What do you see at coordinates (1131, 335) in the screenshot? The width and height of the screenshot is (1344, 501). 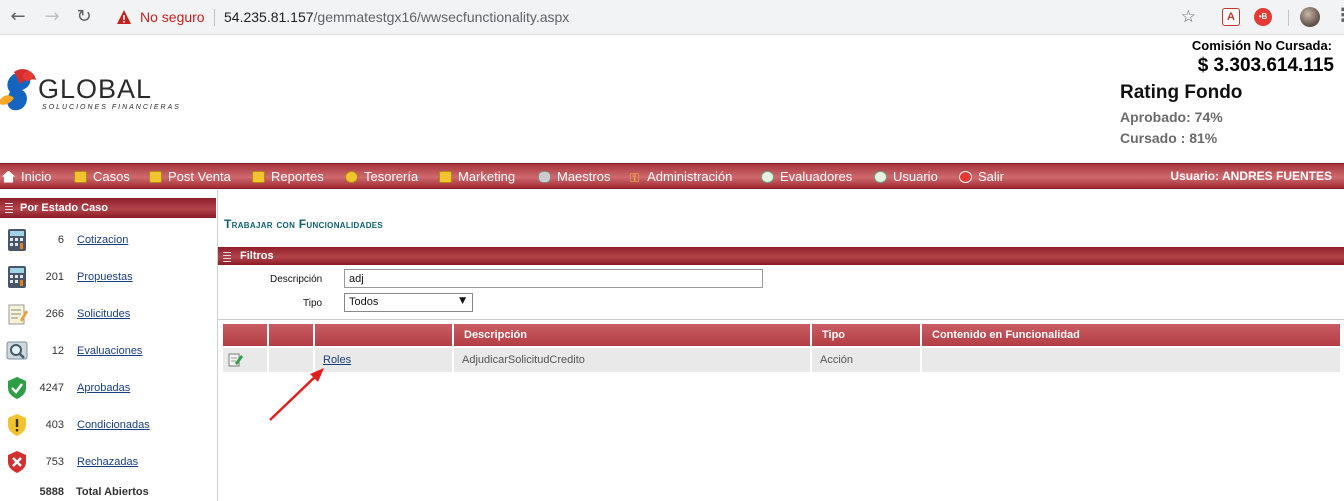 I see `grid-header-contenido: Contenido en Funcionalidad` at bounding box center [1131, 335].